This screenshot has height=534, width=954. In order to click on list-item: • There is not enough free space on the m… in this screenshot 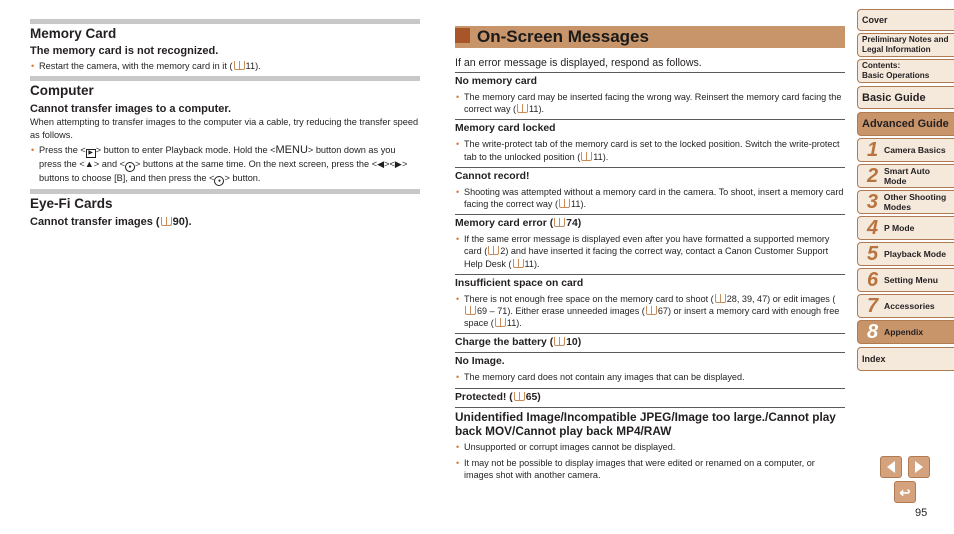, I will do `click(648, 311)`.